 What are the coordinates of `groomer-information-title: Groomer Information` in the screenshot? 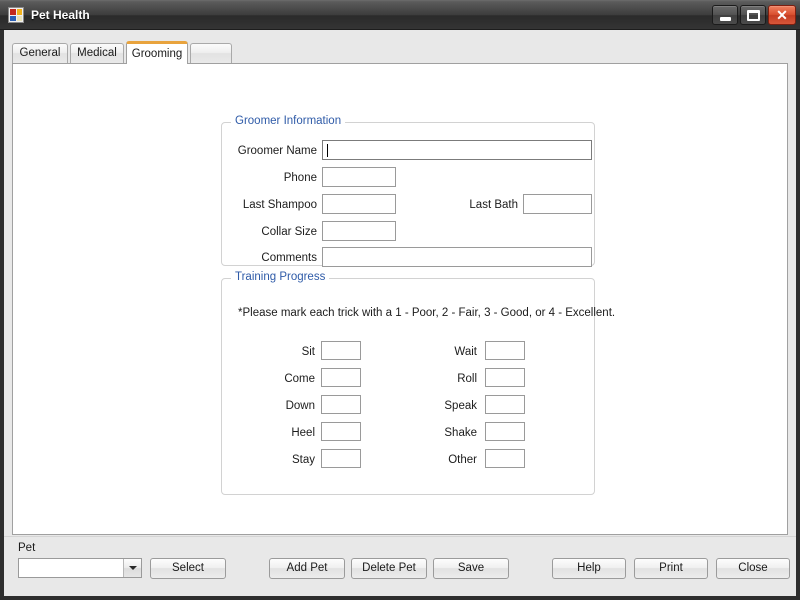 It's located at (288, 121).